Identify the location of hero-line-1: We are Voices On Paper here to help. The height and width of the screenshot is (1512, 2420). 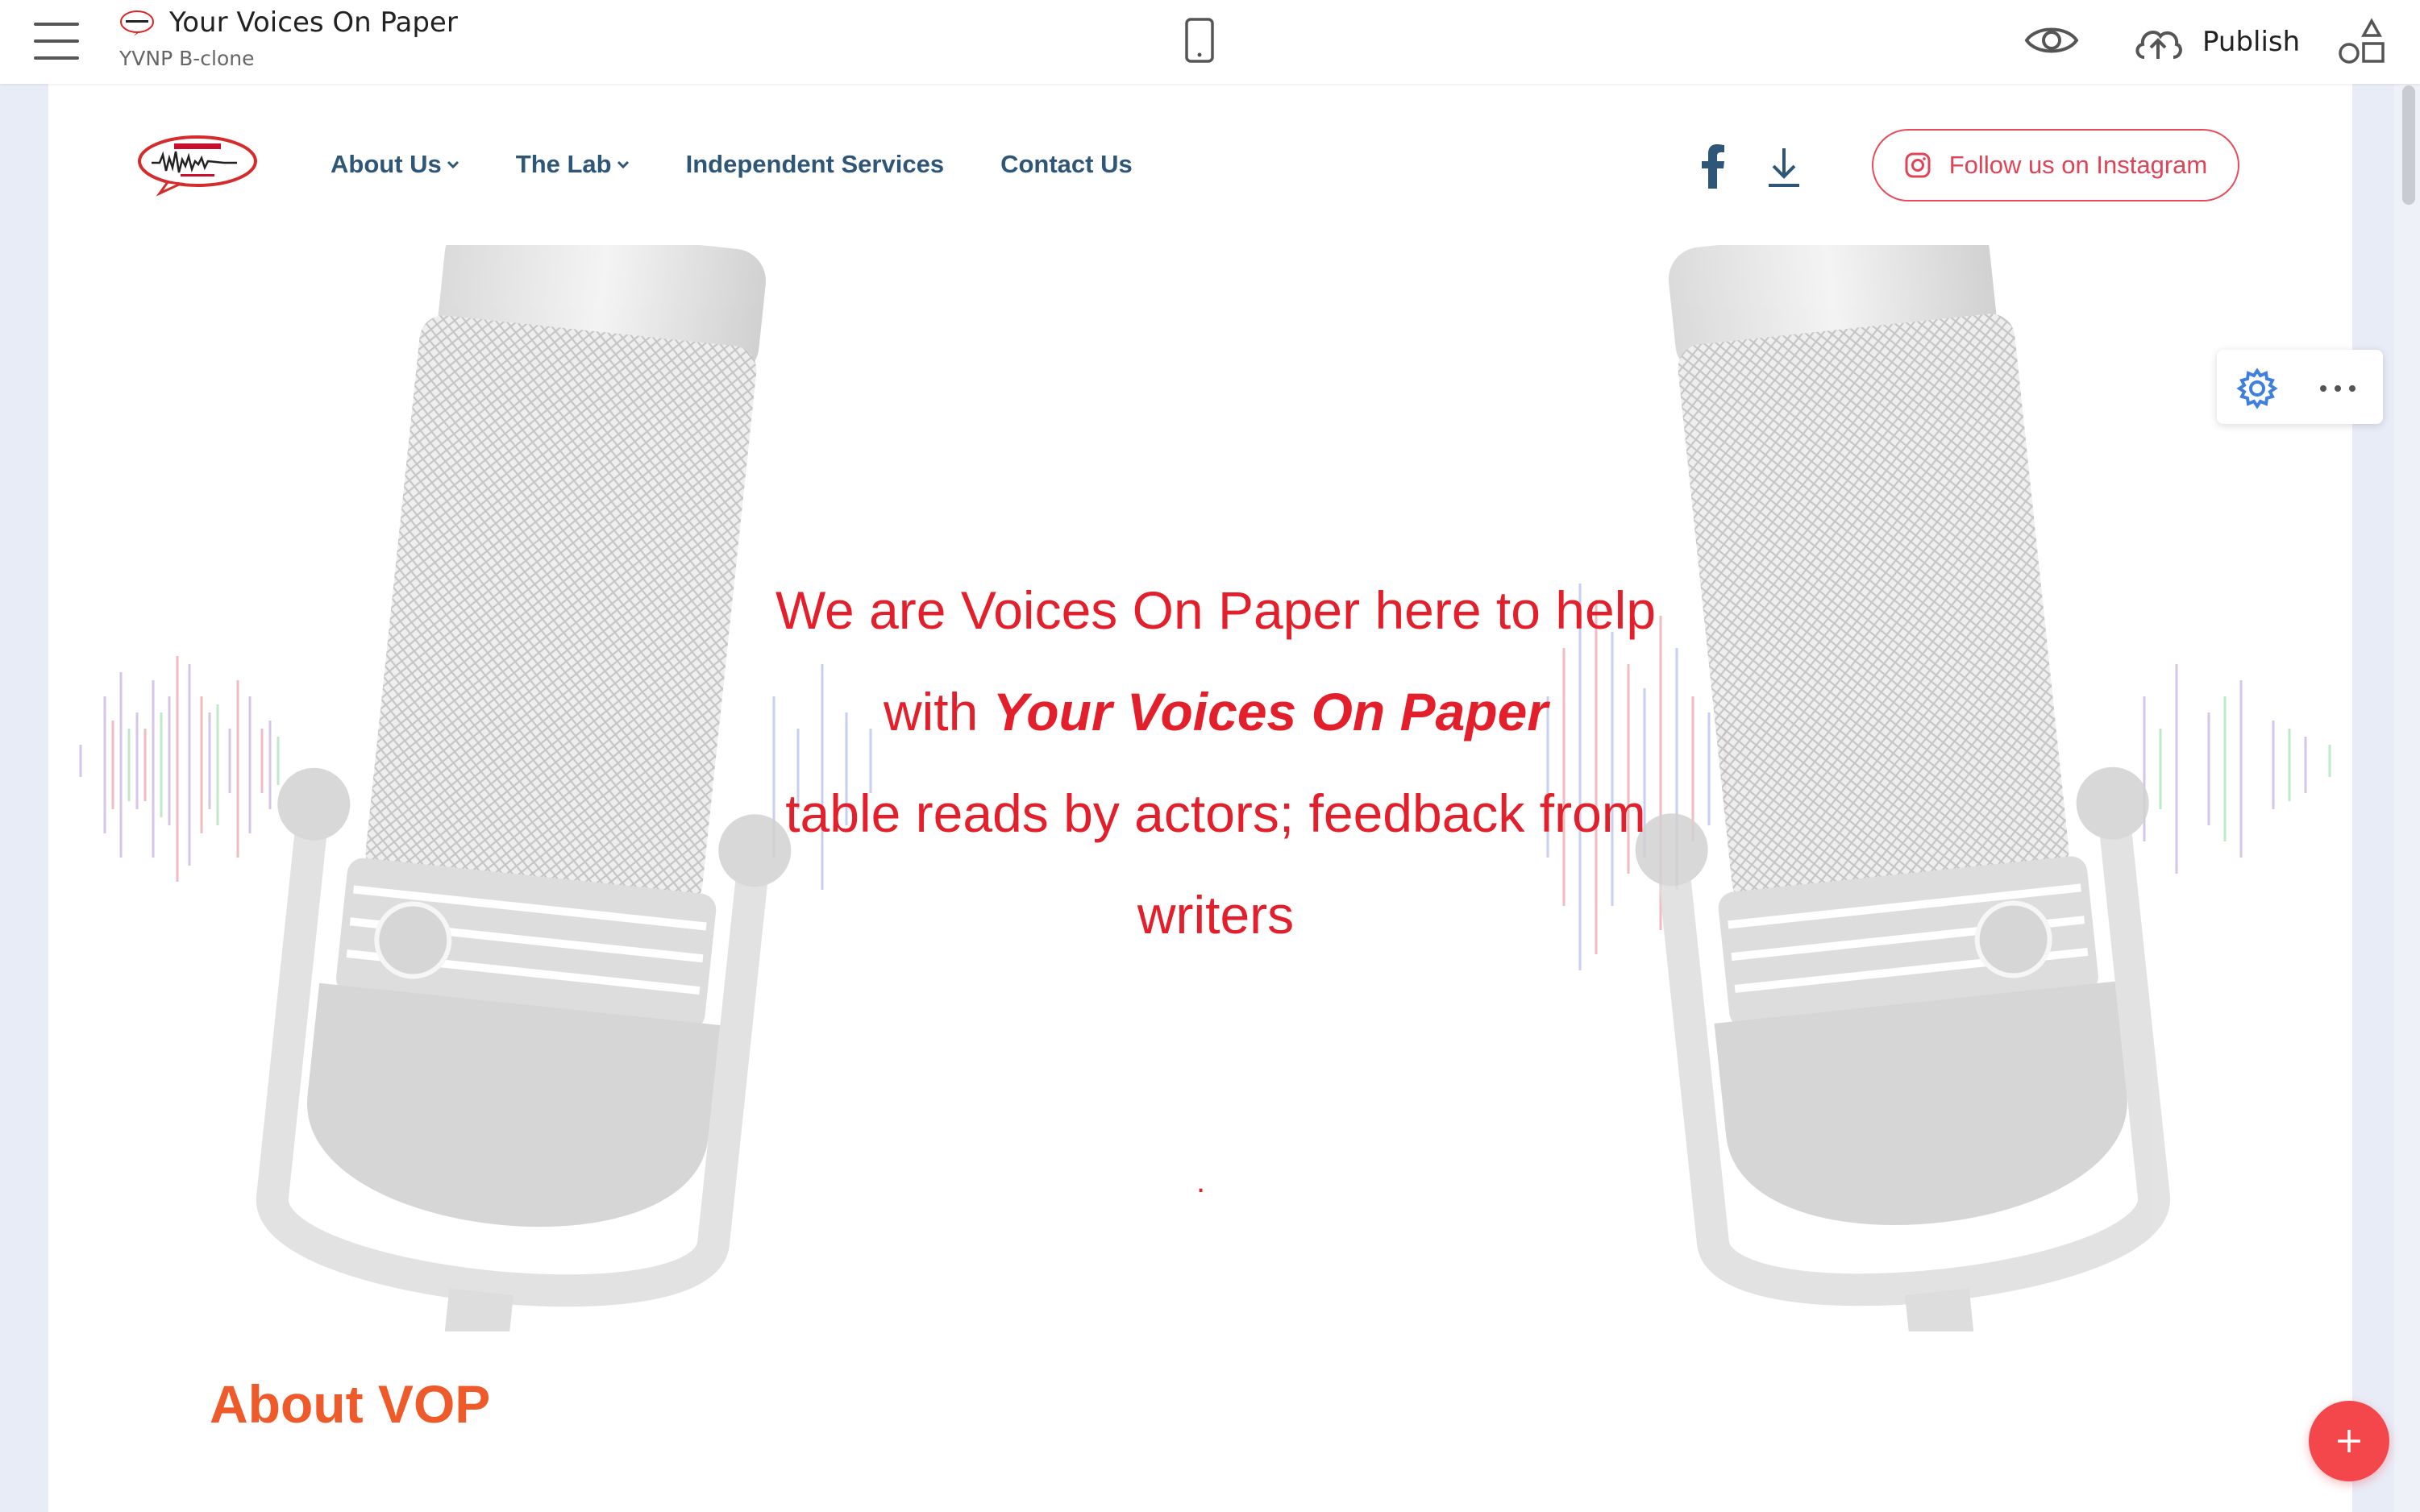
(1216, 610).